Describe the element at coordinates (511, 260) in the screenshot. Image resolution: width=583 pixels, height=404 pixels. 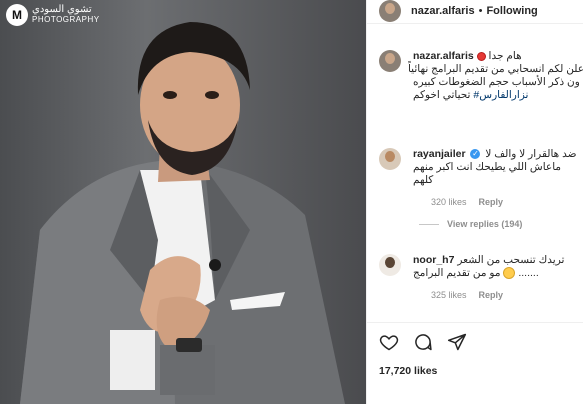
I see `comment-text-line-1: تريدك تنسحب من الشعر` at that location.